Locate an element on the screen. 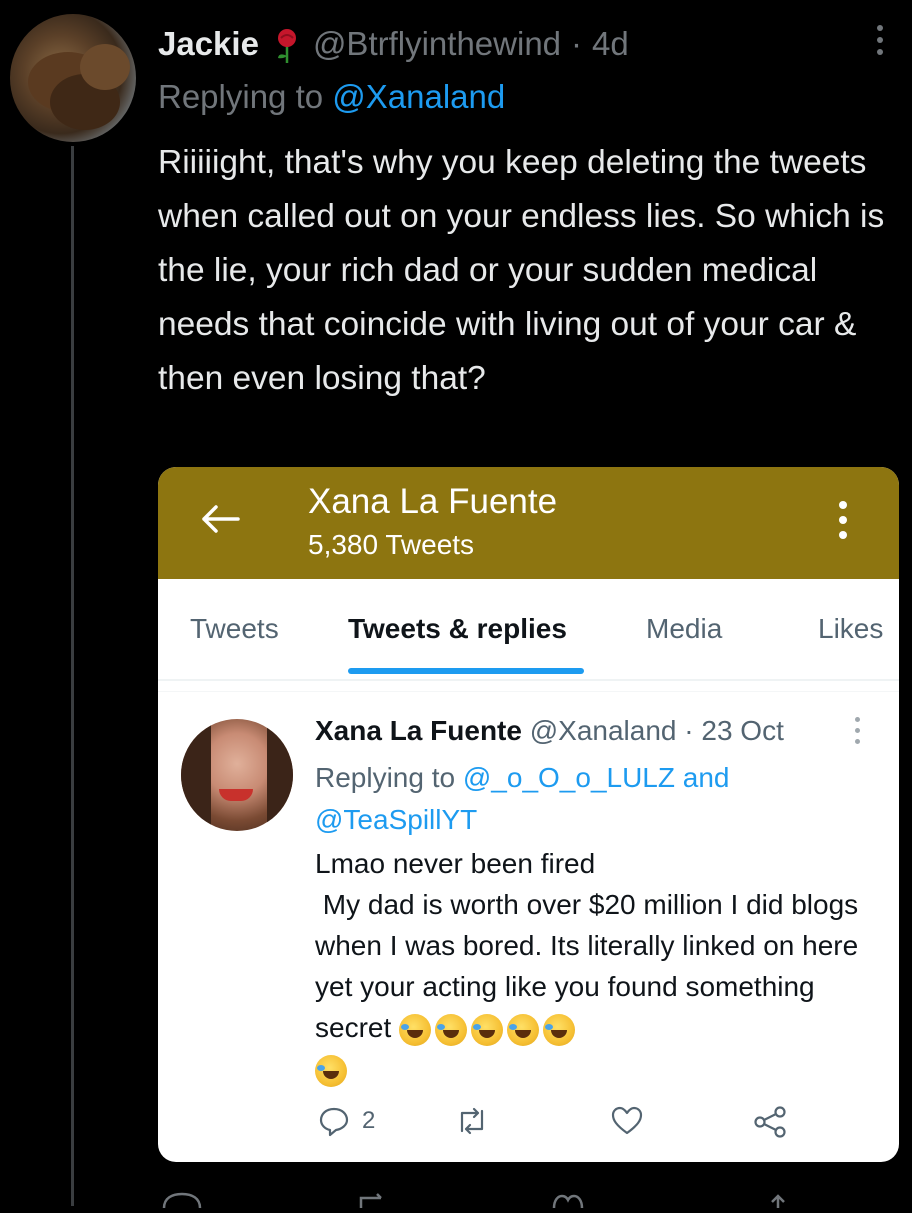 Image resolution: width=912 pixels, height=1213 pixels. like-action-icon is located at coordinates (568, 1198).